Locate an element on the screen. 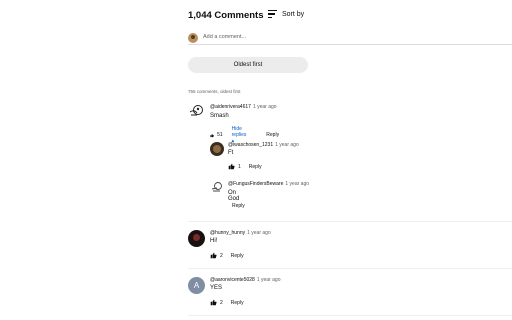 The image size is (512, 320). handle-text: @aidenrivera4617 is located at coordinates (230, 107).